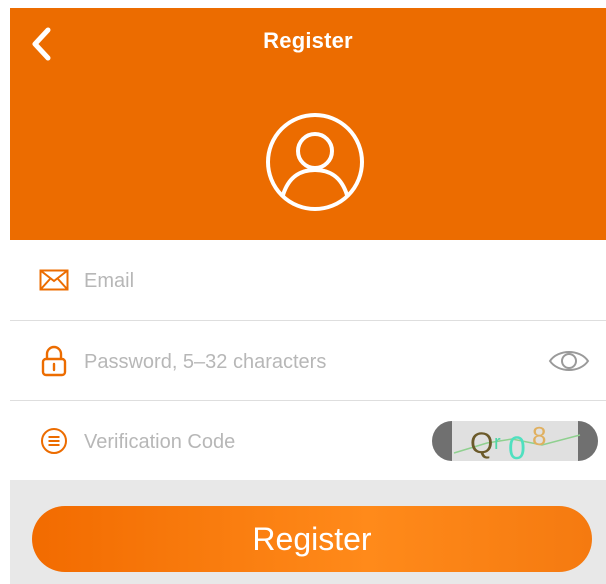 The width and height of the screenshot is (606, 584). What do you see at coordinates (54, 361) in the screenshot?
I see `lock-icon` at bounding box center [54, 361].